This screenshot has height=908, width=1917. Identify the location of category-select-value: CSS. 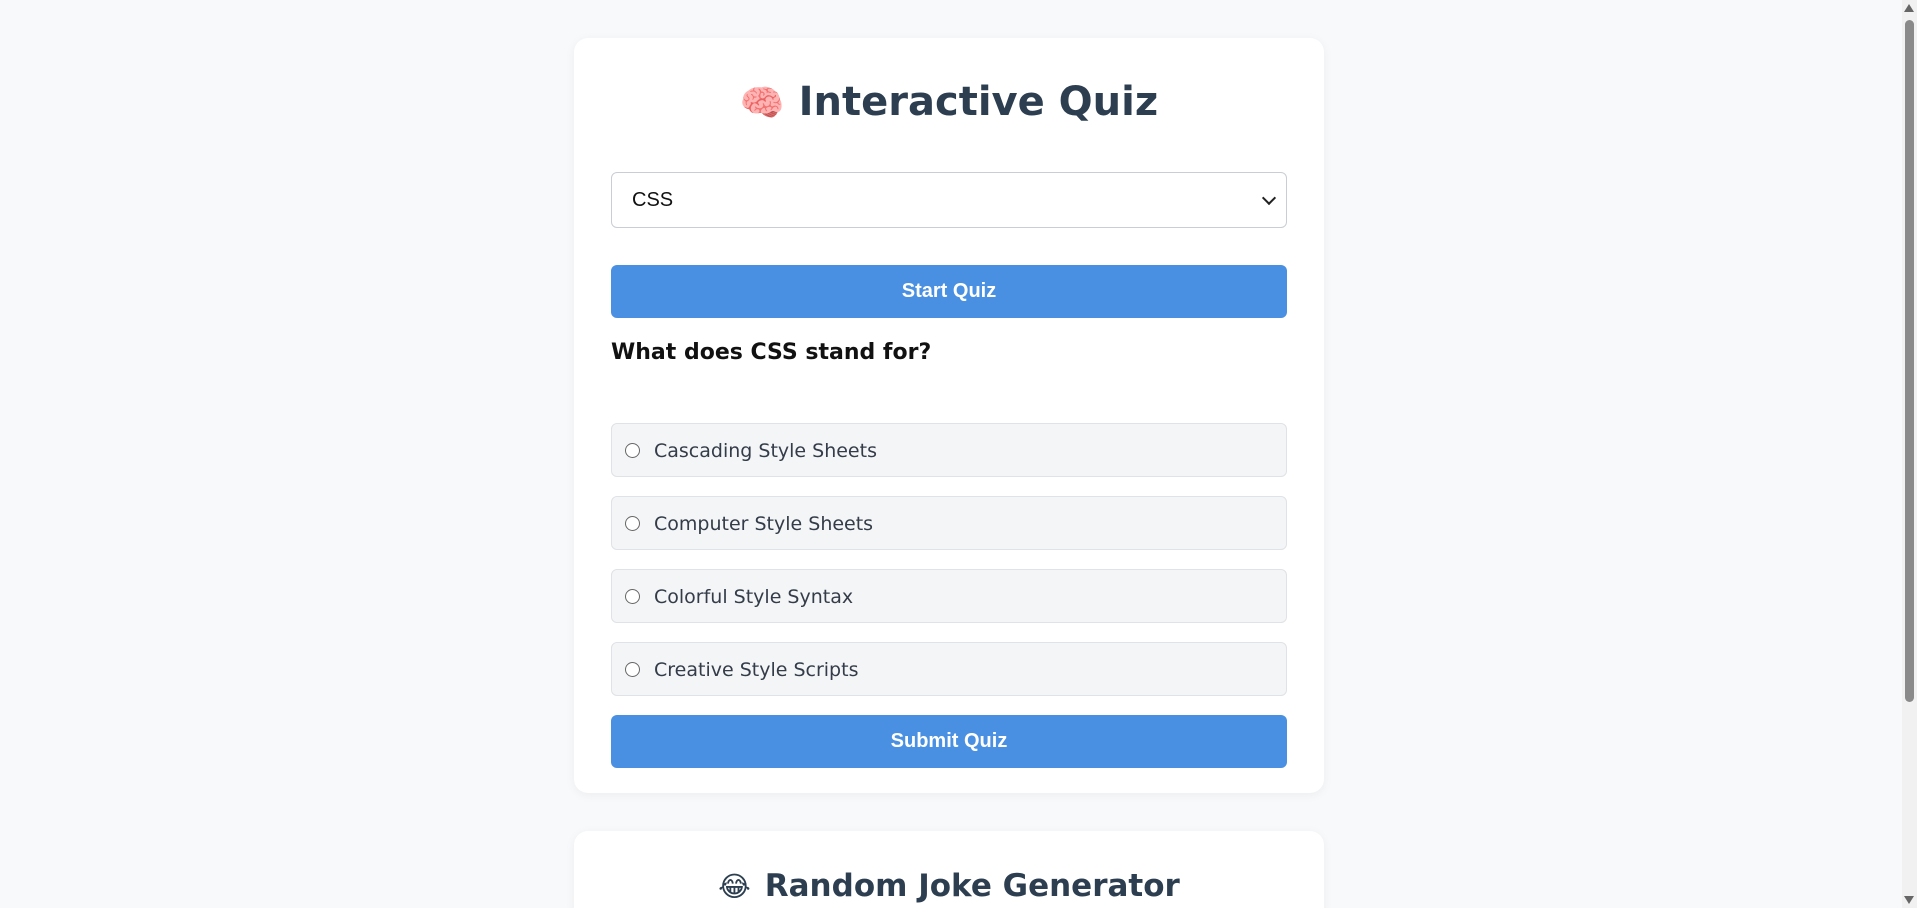
(653, 200).